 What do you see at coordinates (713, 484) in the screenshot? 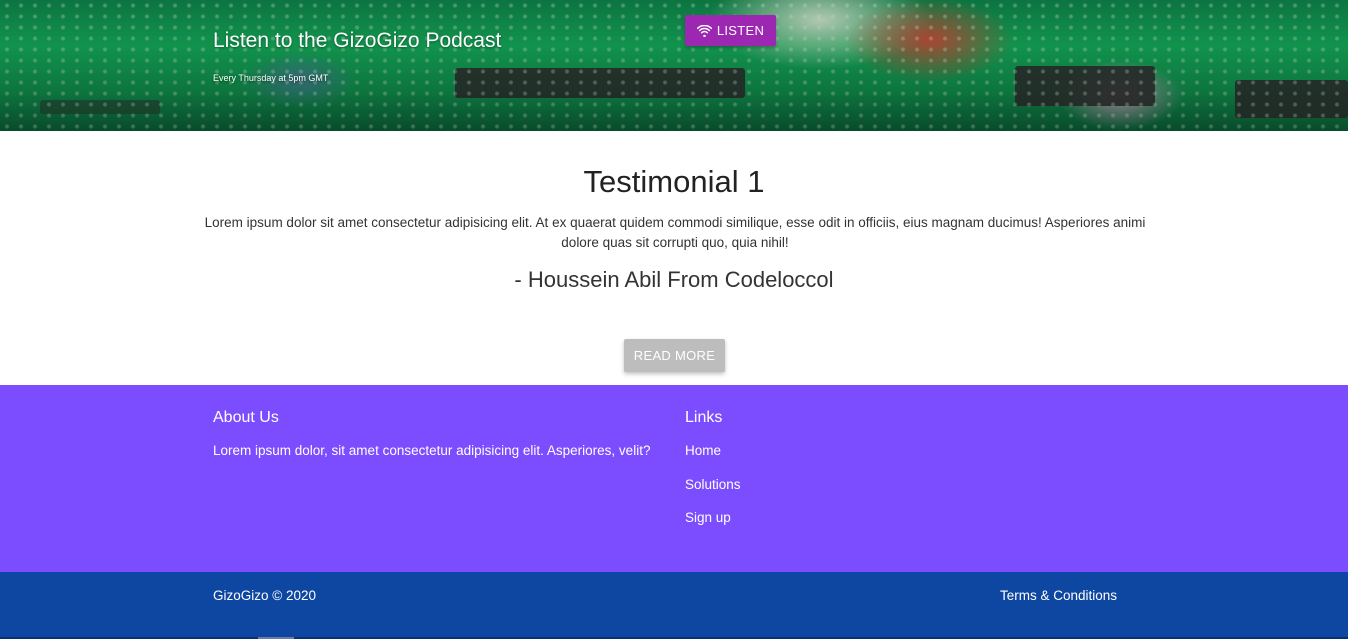
I see `footer-link-solutions: Solutions` at bounding box center [713, 484].